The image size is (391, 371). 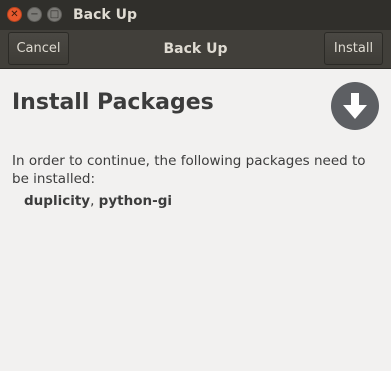 What do you see at coordinates (195, 15) in the screenshot?
I see `title-bar: ✕ − □ Back Up` at bounding box center [195, 15].